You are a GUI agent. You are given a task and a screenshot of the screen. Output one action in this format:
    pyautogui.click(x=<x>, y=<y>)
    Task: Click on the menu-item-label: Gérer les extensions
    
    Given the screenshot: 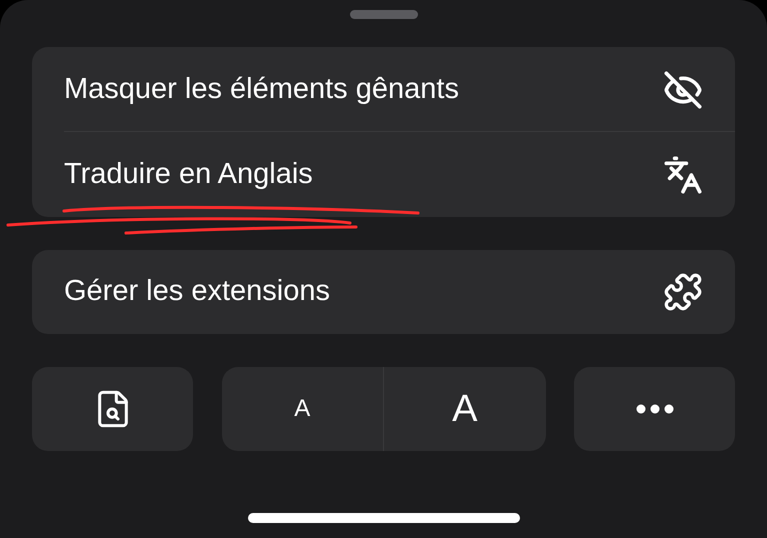 What is the action you would take?
    pyautogui.click(x=197, y=292)
    